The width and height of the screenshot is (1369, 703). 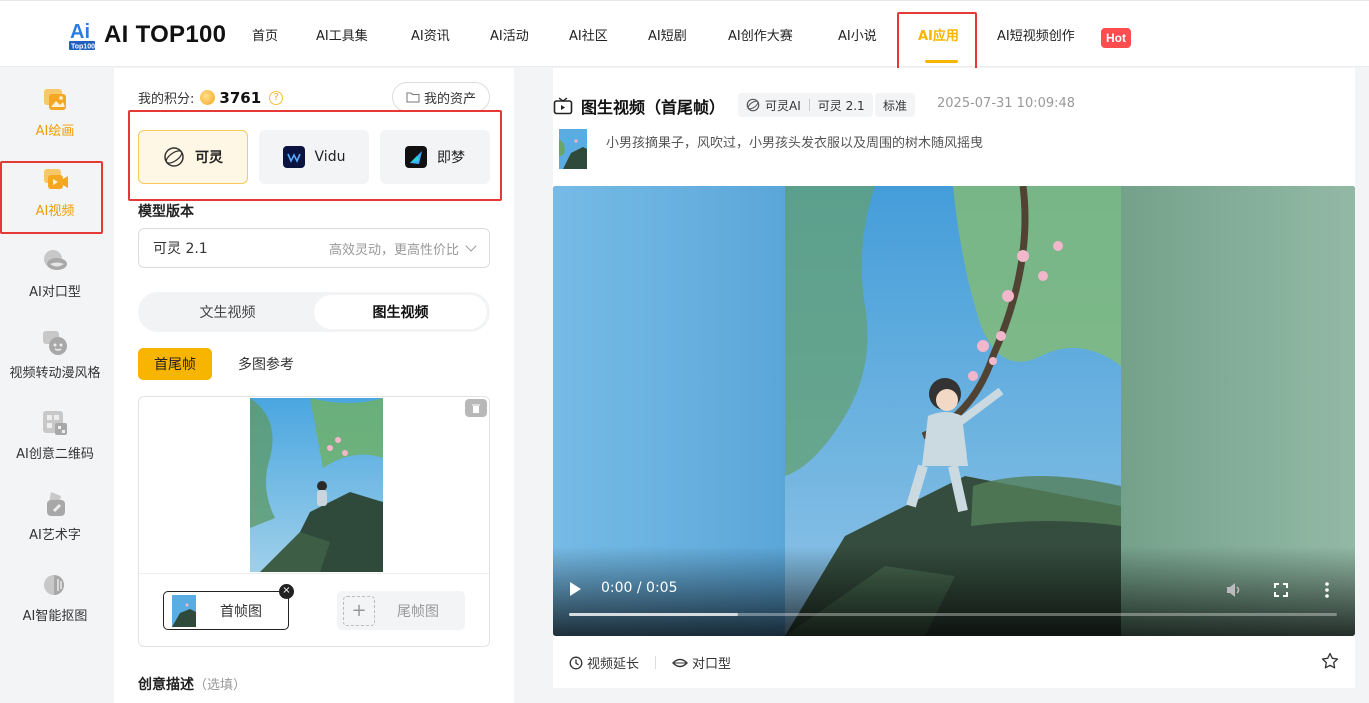 I want to click on sidebar-item-label: 视频转动漫风格, so click(x=55, y=373).